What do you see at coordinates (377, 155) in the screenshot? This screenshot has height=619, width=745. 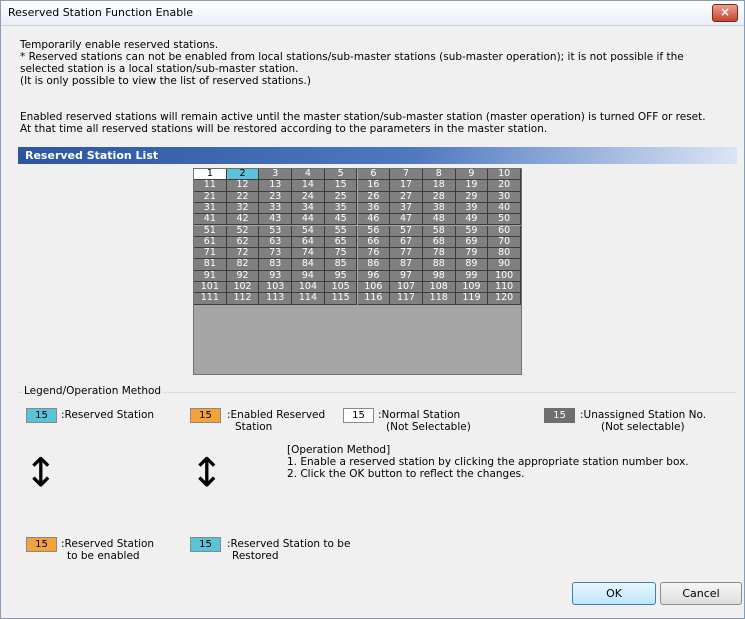 I see `reserved-station-list-header: Reserved Station List` at bounding box center [377, 155].